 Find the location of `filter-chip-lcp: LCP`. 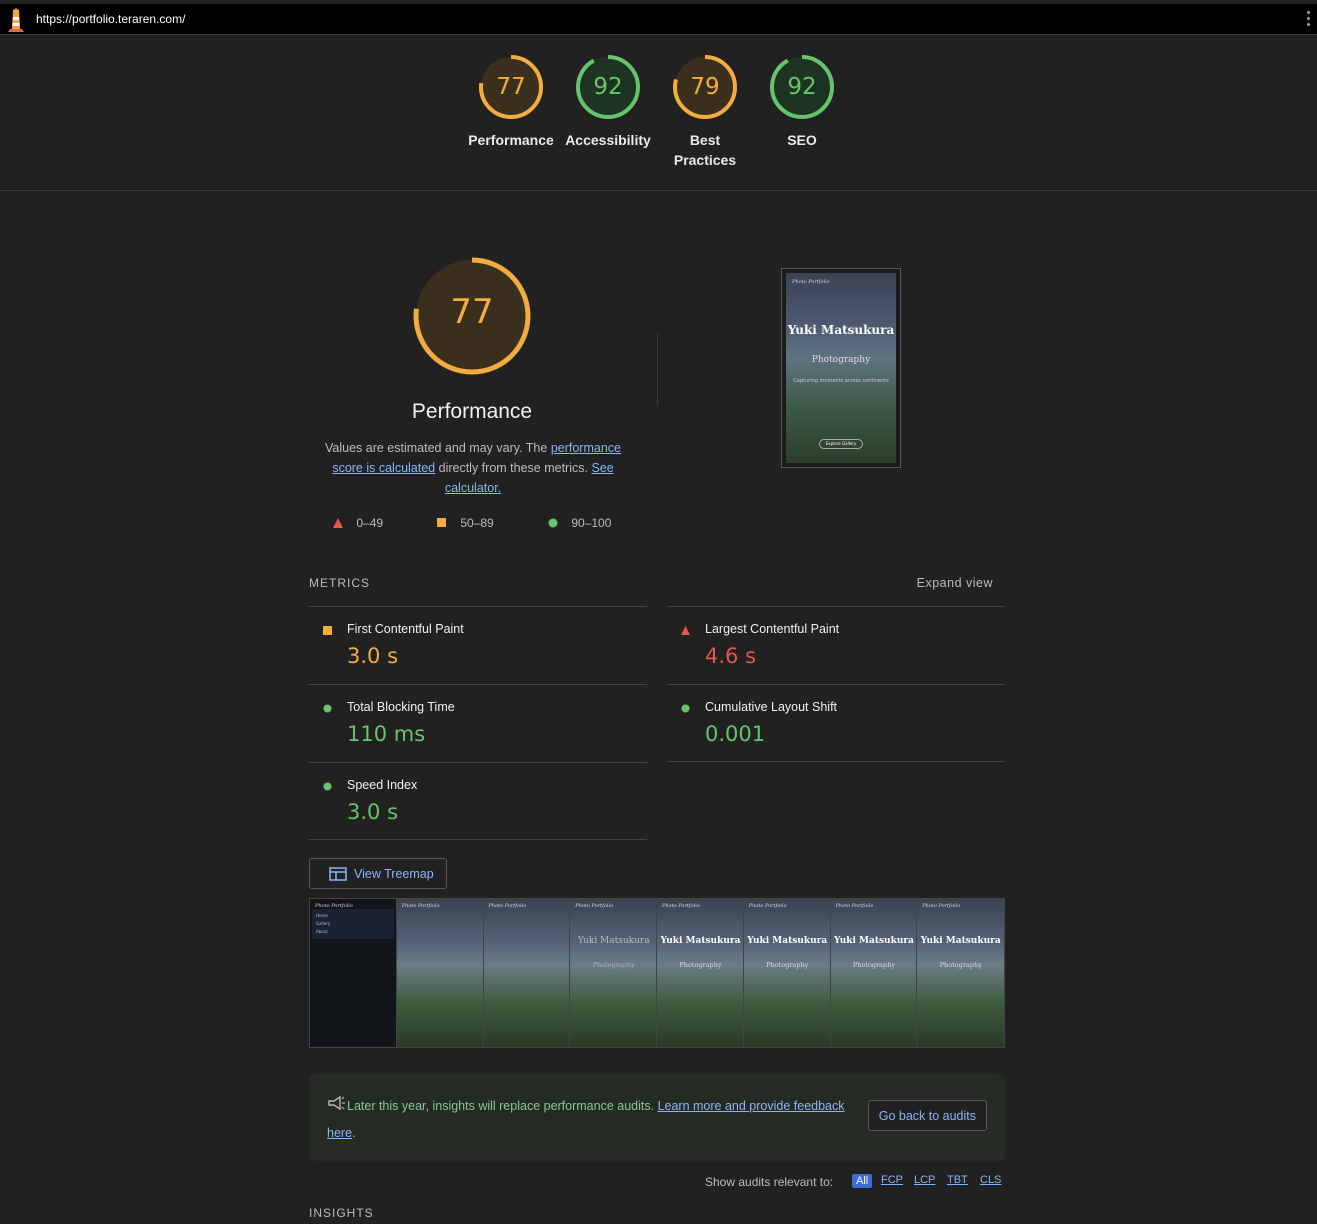

filter-chip-lcp: LCP is located at coordinates (924, 1180).